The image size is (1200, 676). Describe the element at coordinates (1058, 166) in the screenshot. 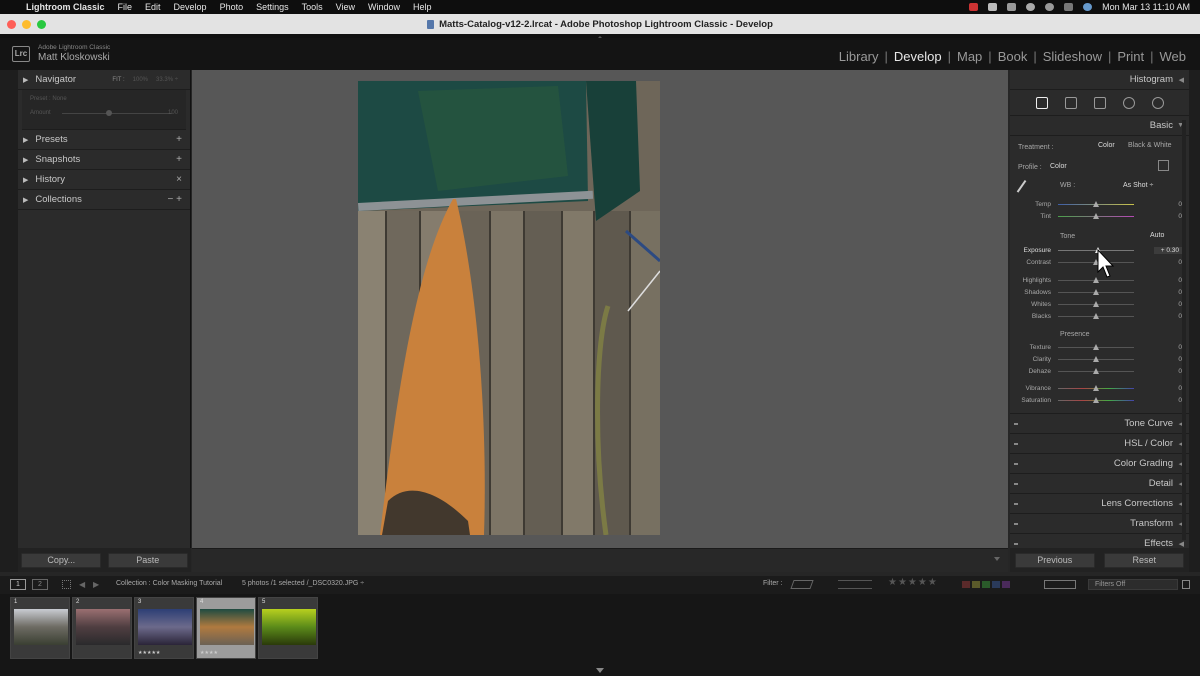

I see `profile-value: Color` at that location.